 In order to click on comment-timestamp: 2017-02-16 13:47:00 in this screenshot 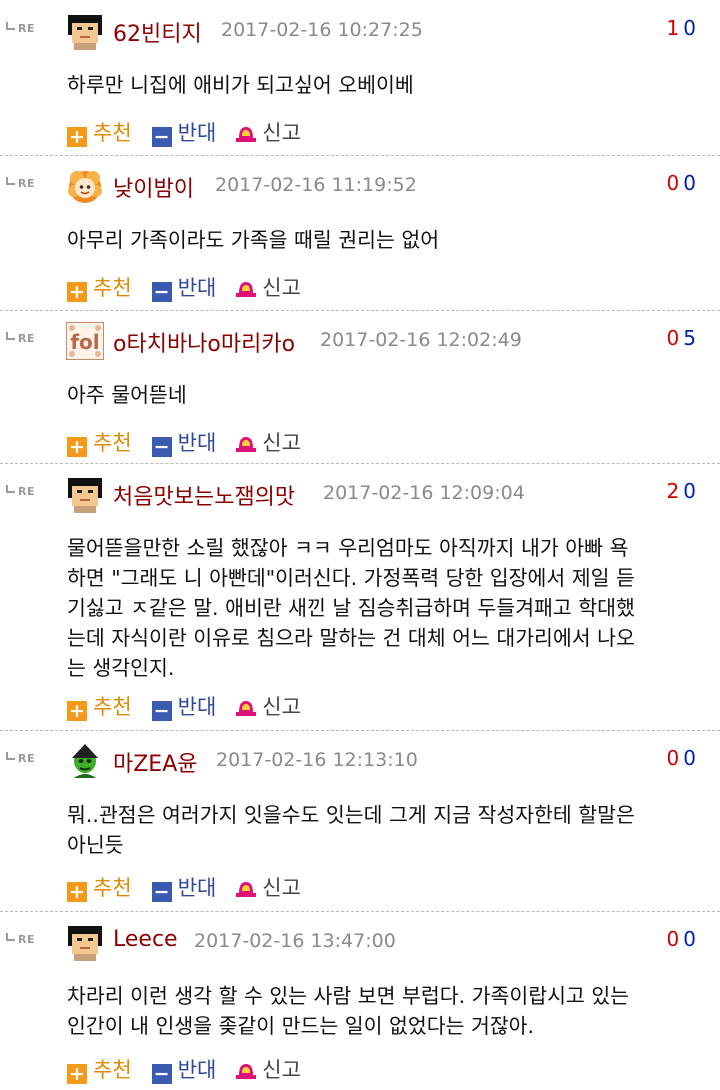, I will do `click(295, 941)`.